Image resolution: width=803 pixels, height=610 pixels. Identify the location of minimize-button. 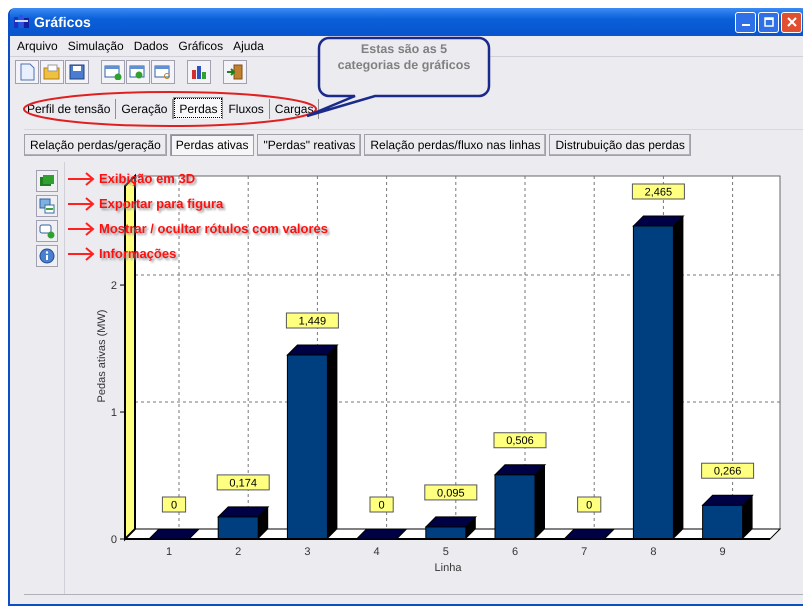
(745, 22).